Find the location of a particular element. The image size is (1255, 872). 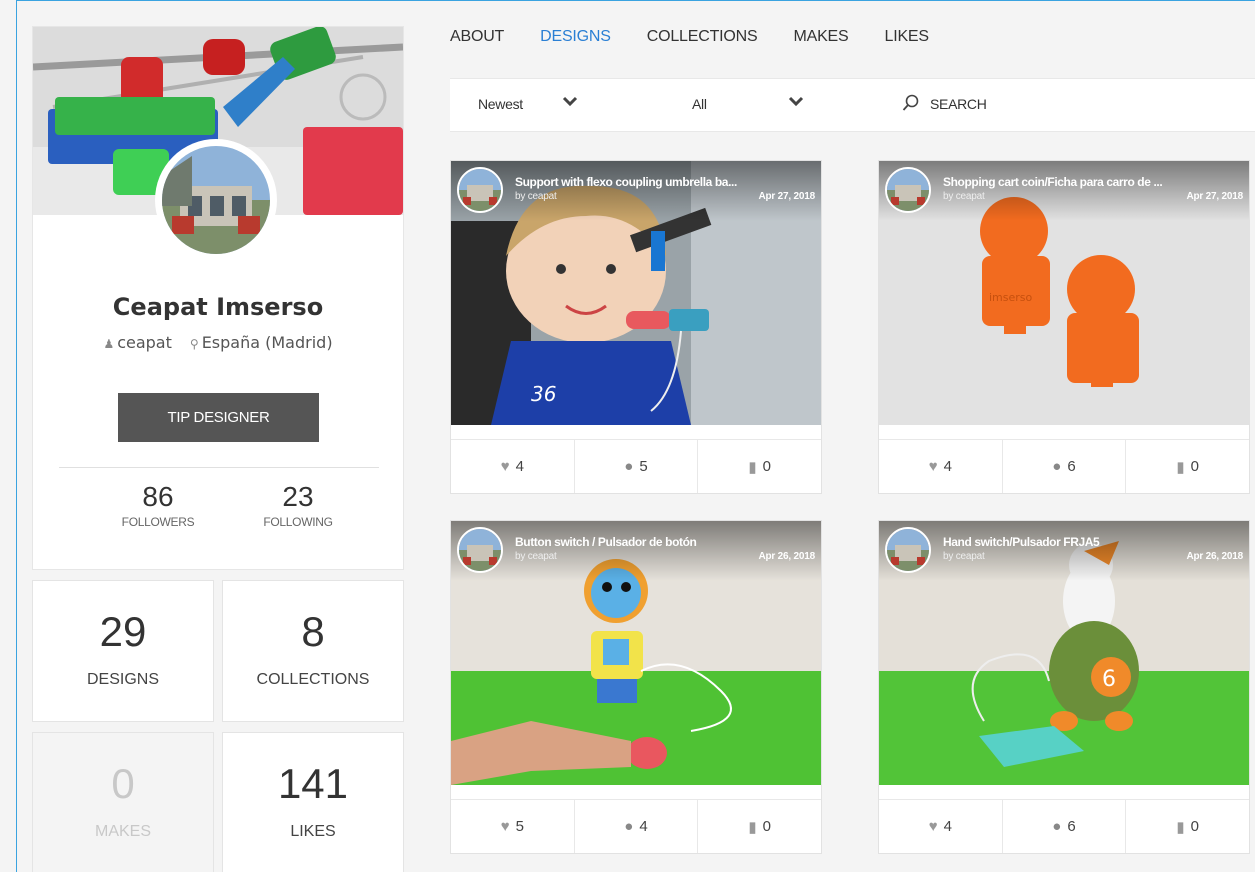

svg-text: 36 is located at coordinates (543, 394).